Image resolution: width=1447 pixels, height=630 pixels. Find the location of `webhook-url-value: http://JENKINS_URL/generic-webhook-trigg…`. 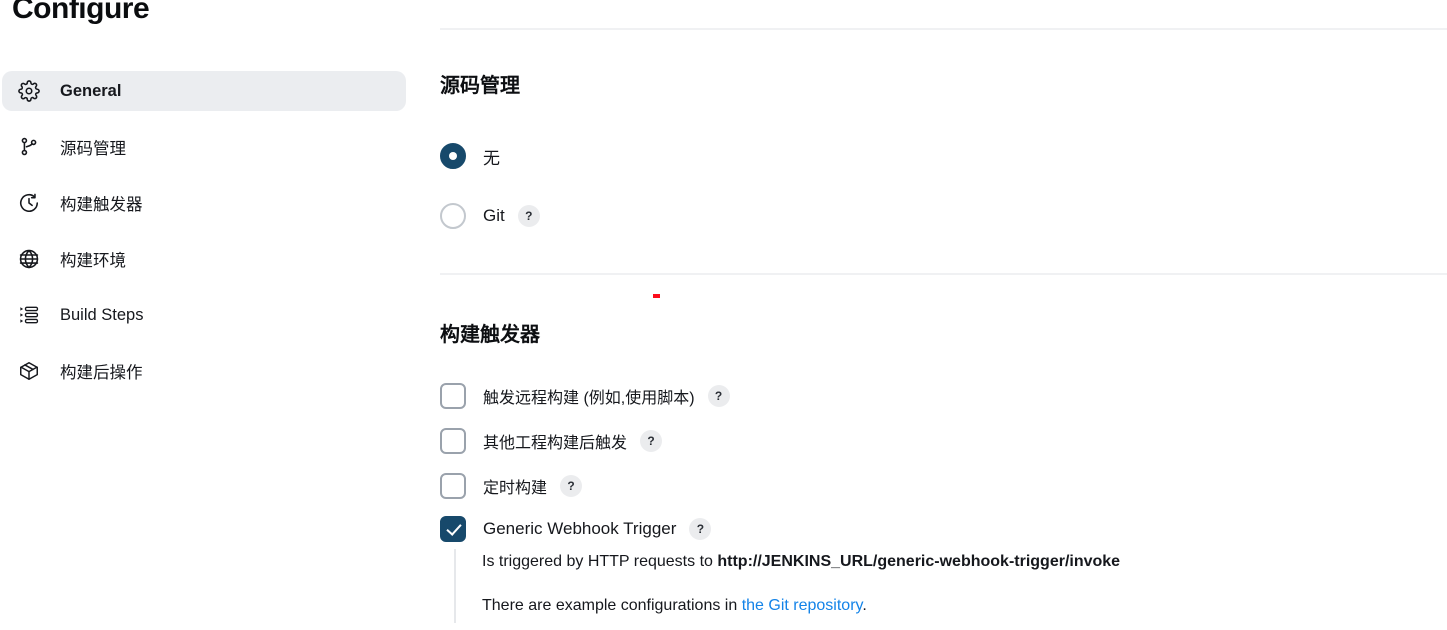

webhook-url-value: http://JENKINS_URL/generic-webhook-trigg… is located at coordinates (919, 561).